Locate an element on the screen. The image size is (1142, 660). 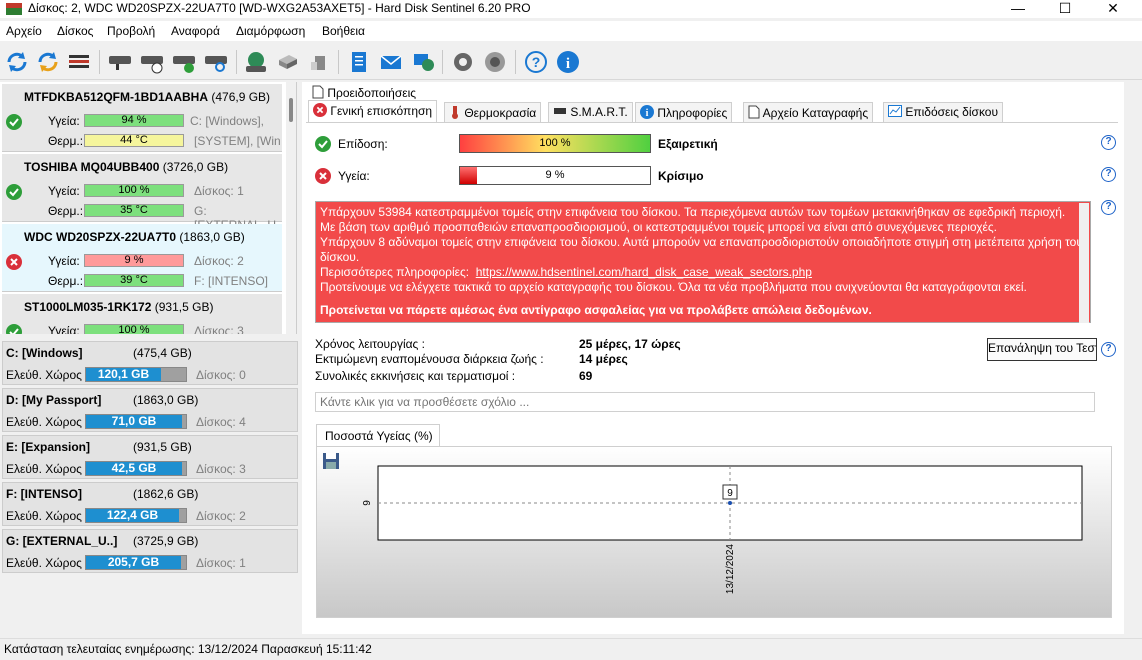
tab-temperature: Θερμοκρασία is located at coordinates (493, 112).